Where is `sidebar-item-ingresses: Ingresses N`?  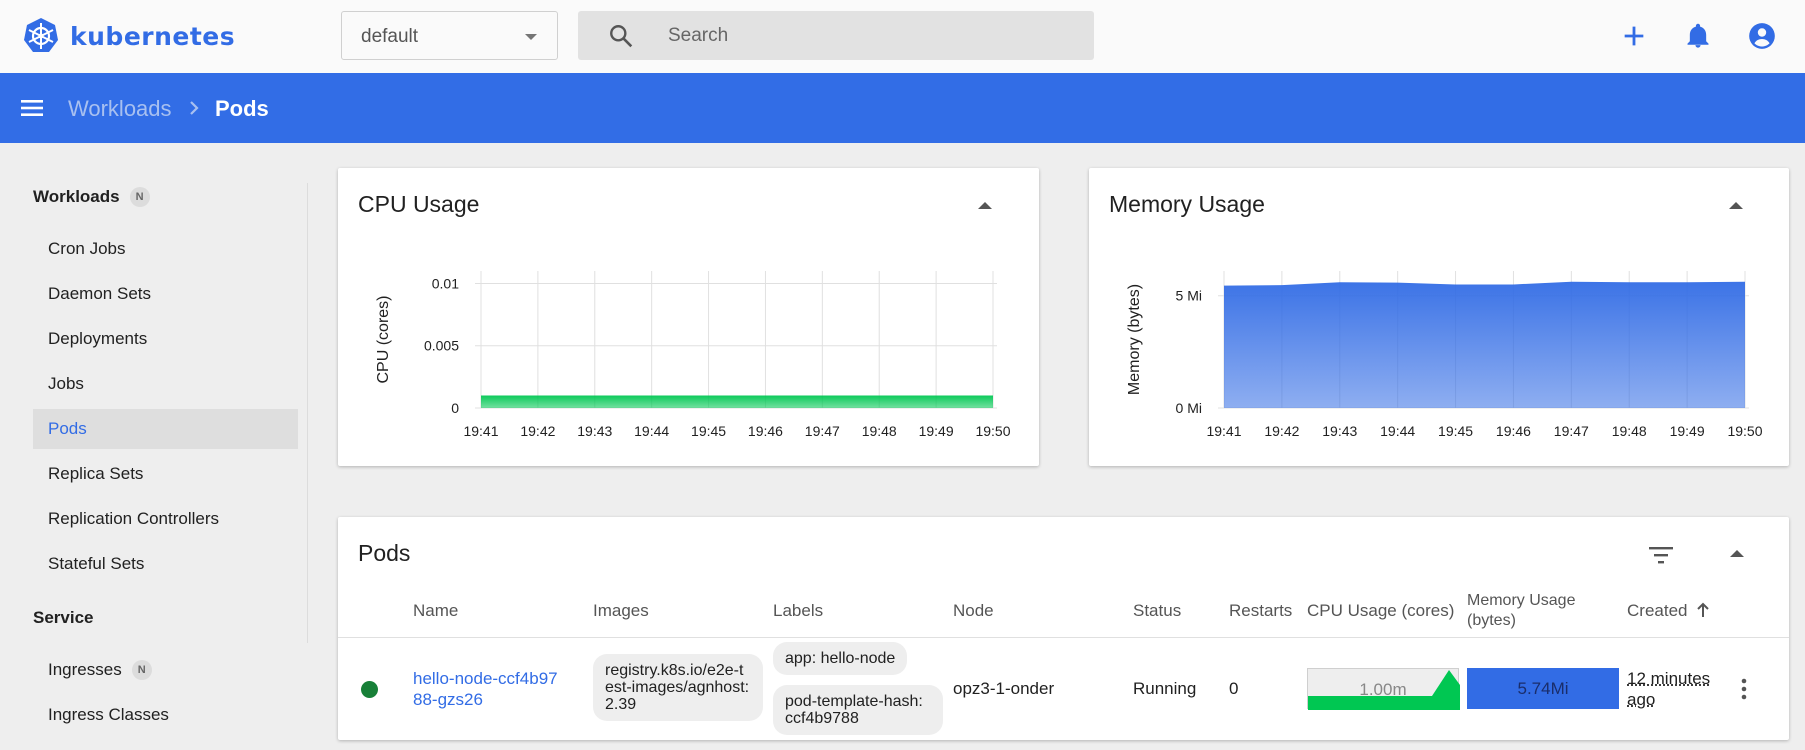
sidebar-item-ingresses: Ingresses N is located at coordinates (165, 670).